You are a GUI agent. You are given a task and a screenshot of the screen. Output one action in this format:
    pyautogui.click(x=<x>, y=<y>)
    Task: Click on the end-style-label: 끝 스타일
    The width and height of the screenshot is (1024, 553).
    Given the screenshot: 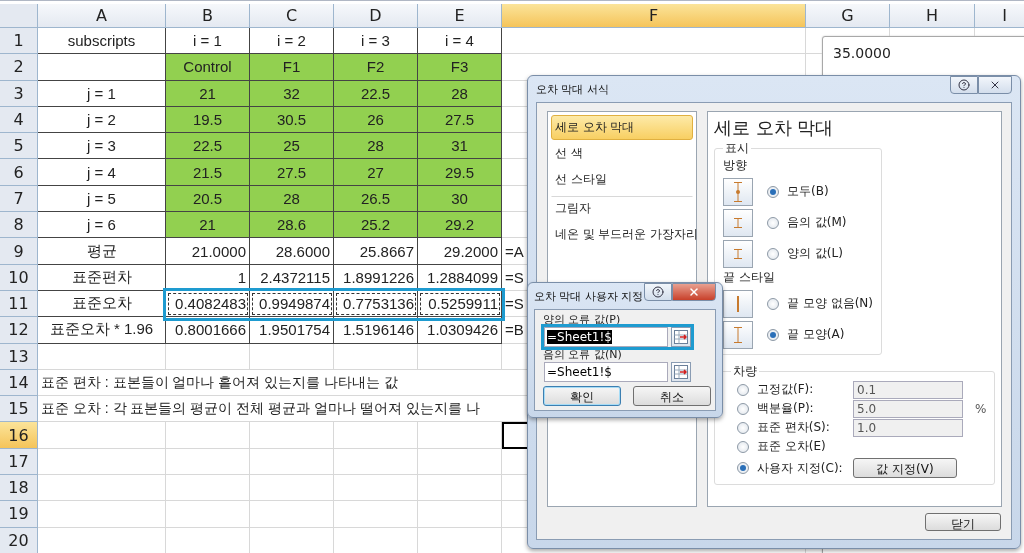 What is the action you would take?
    pyautogui.click(x=749, y=277)
    